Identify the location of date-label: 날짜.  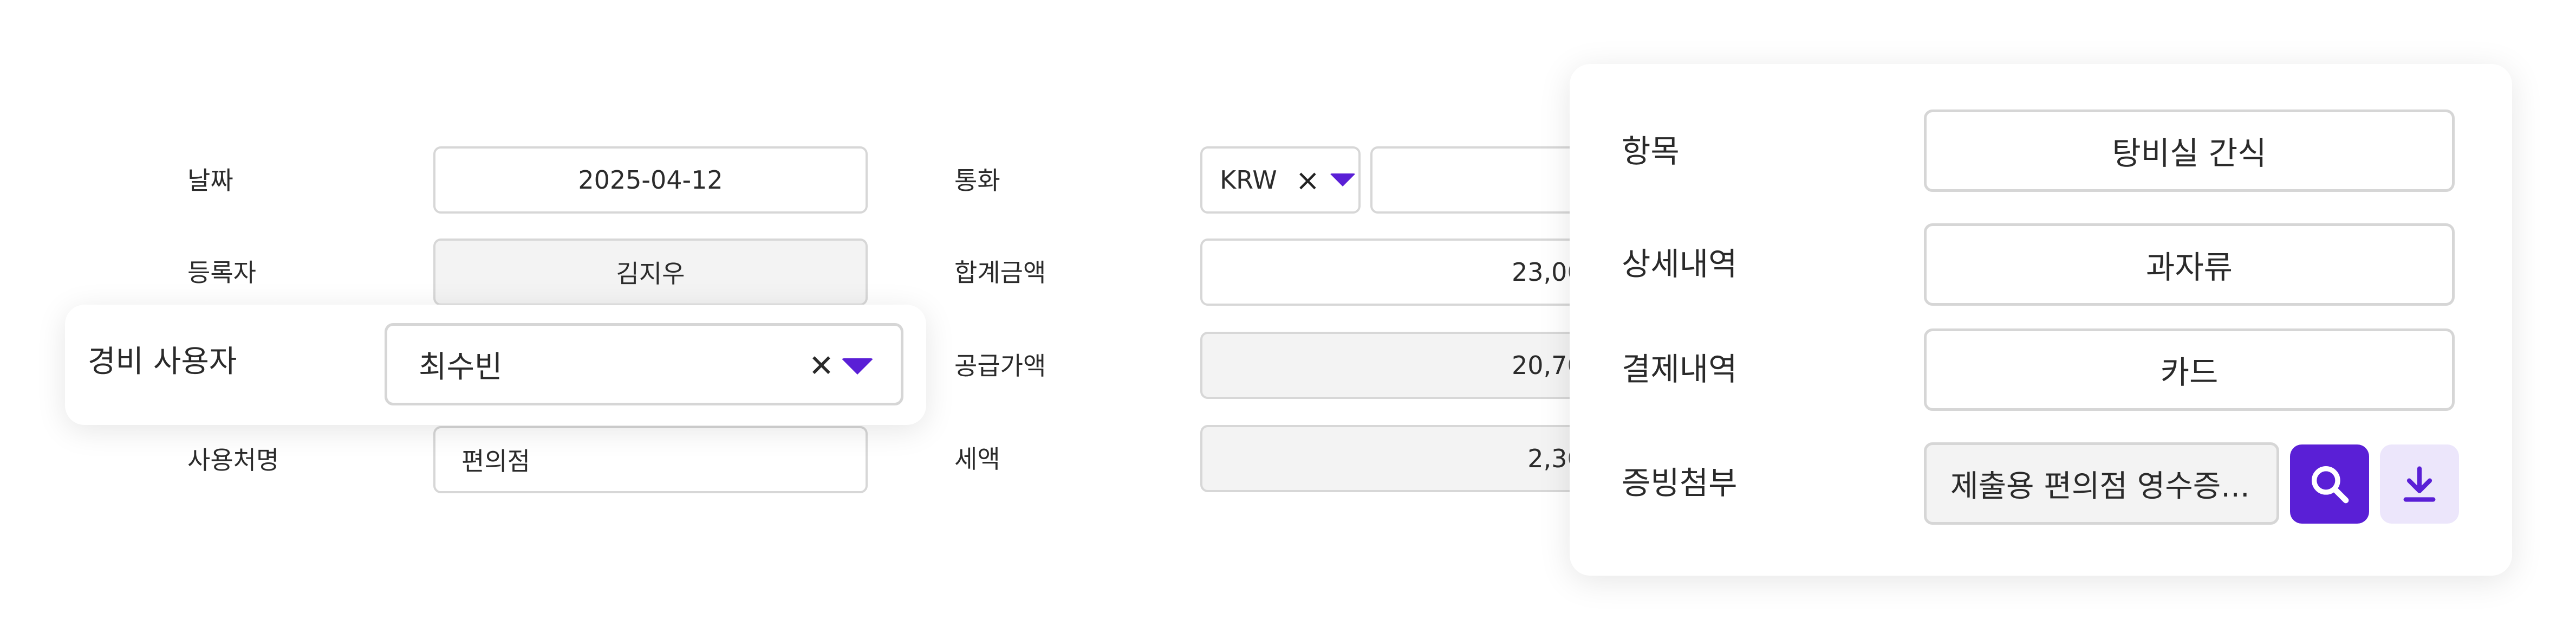
(210, 180).